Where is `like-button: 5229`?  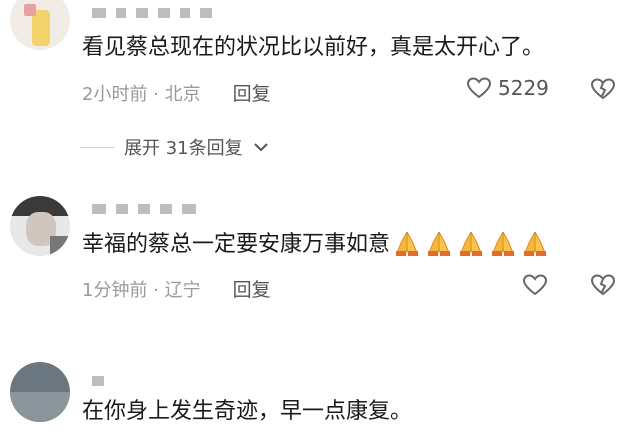
like-button: 5229 is located at coordinates (507, 88).